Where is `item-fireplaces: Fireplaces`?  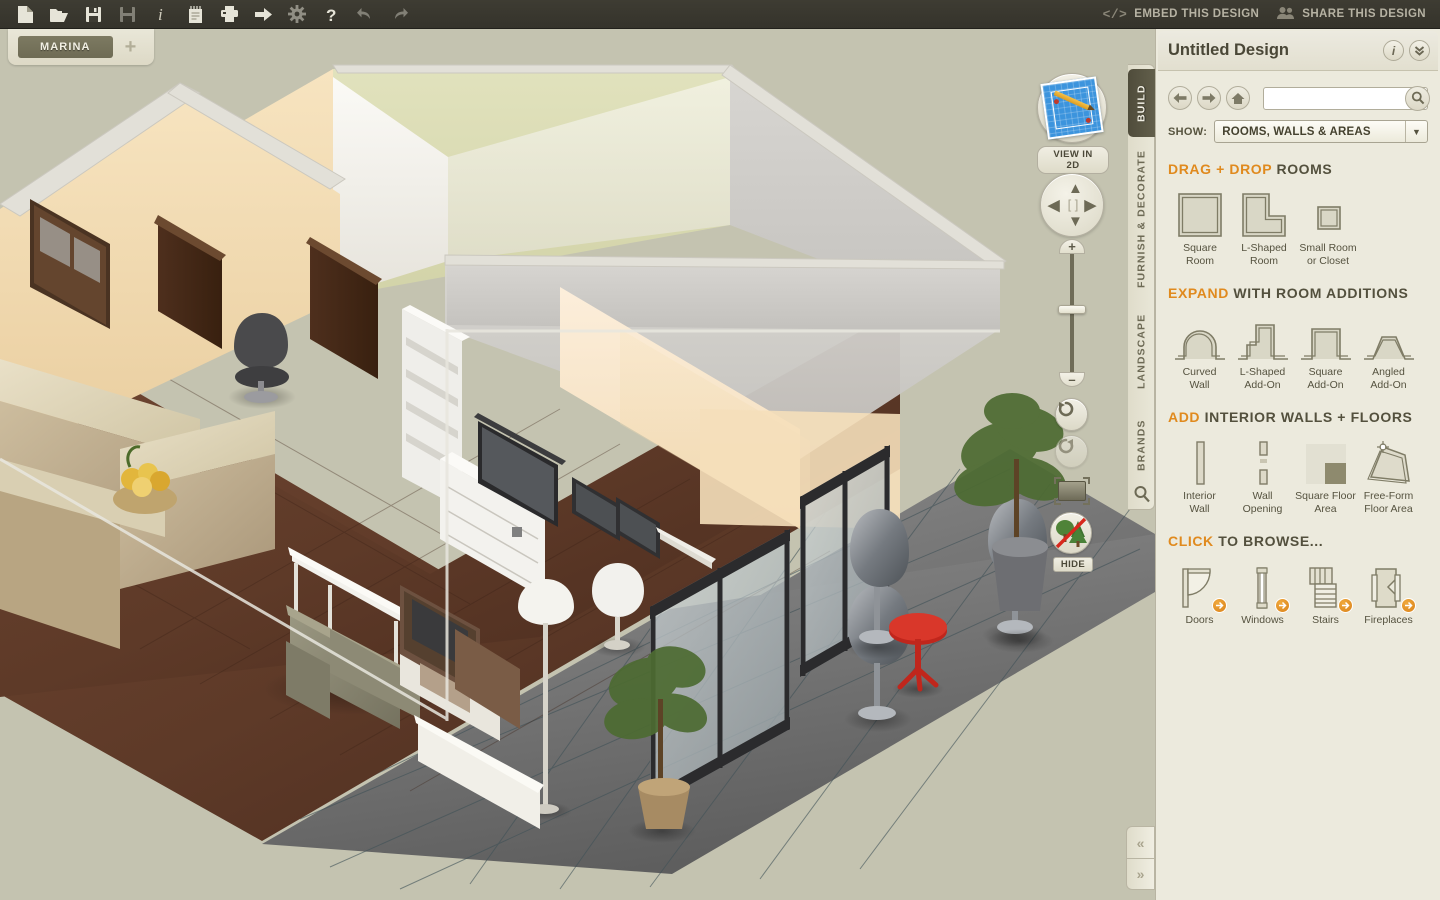 item-fireplaces: Fireplaces is located at coordinates (1388, 591).